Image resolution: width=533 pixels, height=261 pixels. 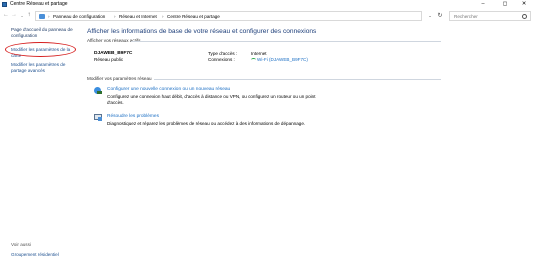 I want to click on chevron-down-icon: ⌄, so click(x=430, y=16).